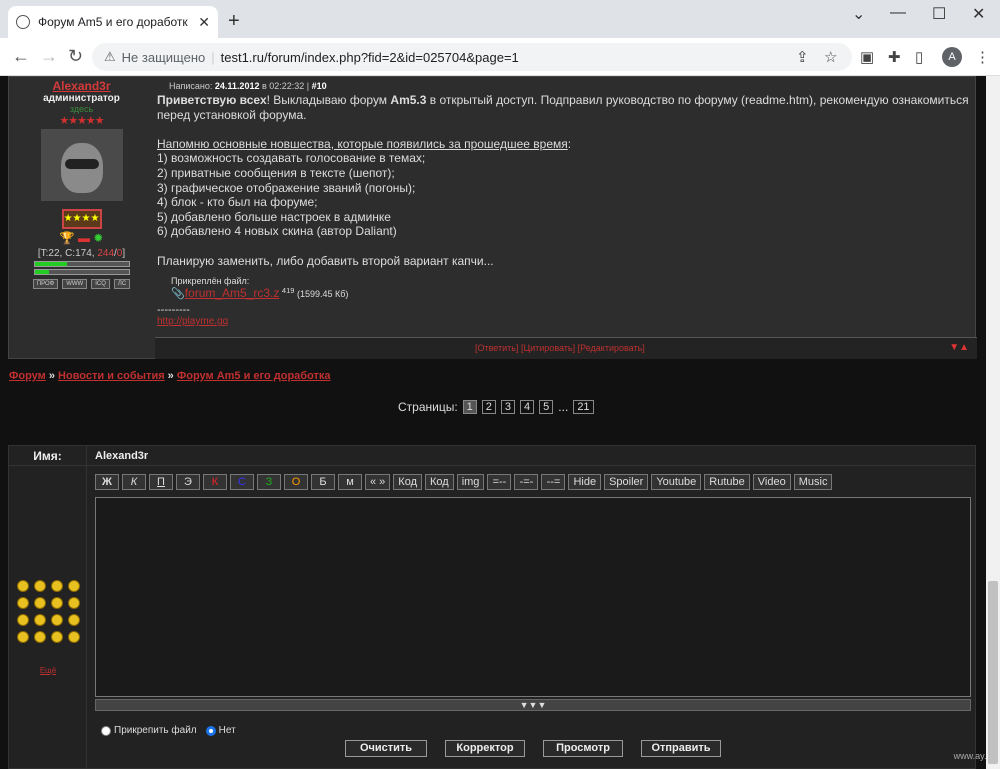 Image resolution: width=1000 pixels, height=769 pixels. I want to click on bold-button: Ж, so click(107, 482).